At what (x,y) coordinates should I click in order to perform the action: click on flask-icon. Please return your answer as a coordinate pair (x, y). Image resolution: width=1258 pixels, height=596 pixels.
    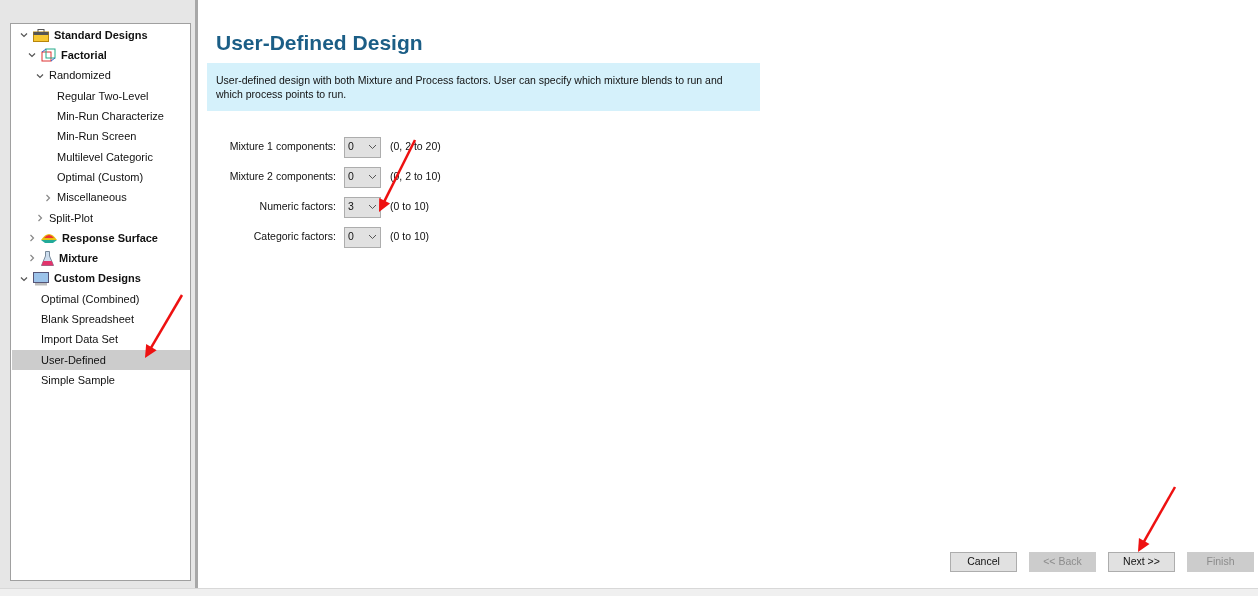
    Looking at the image, I should click on (47, 258).